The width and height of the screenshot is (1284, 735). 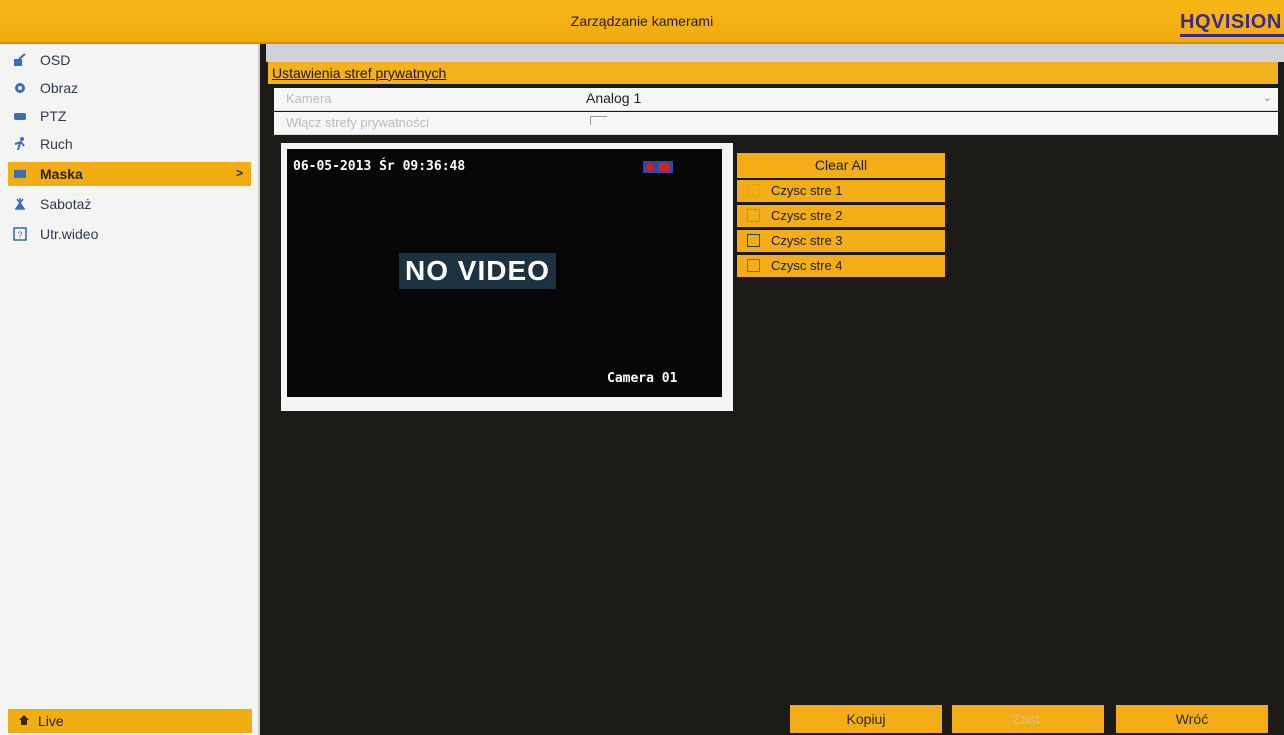 I want to click on area-2-color-swatch, so click(x=753, y=215).